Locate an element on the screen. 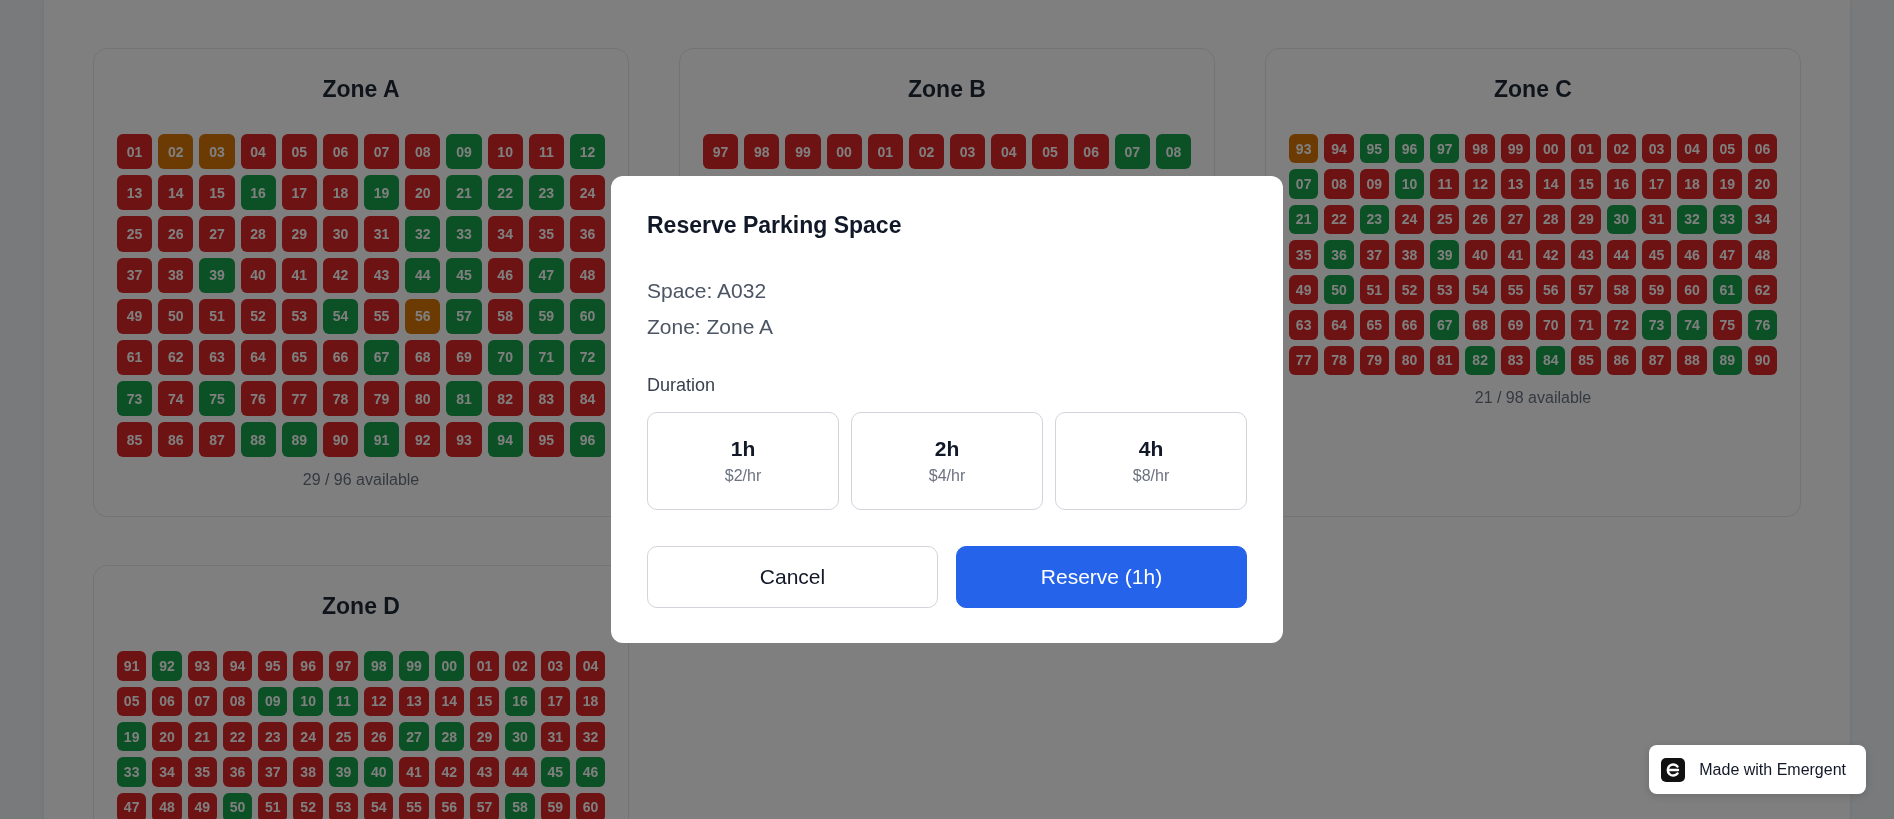 Image resolution: width=1894 pixels, height=819 pixels. parking-spot: 88 is located at coordinates (258, 440).